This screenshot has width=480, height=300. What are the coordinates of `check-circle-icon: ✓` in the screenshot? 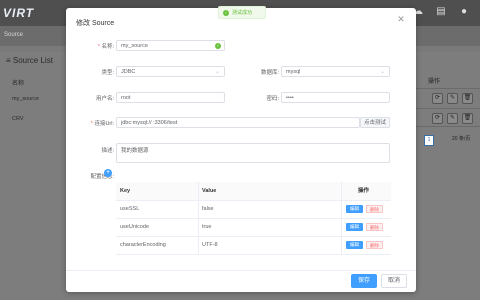 It's located at (226, 13).